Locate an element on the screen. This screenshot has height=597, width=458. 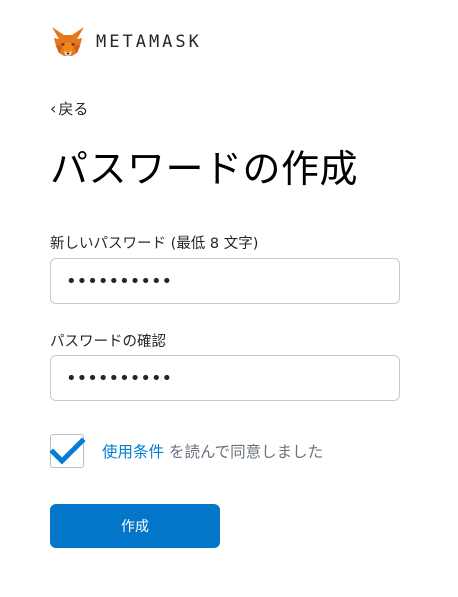
terms-rest-text: を読んで同意しました is located at coordinates (244, 452).